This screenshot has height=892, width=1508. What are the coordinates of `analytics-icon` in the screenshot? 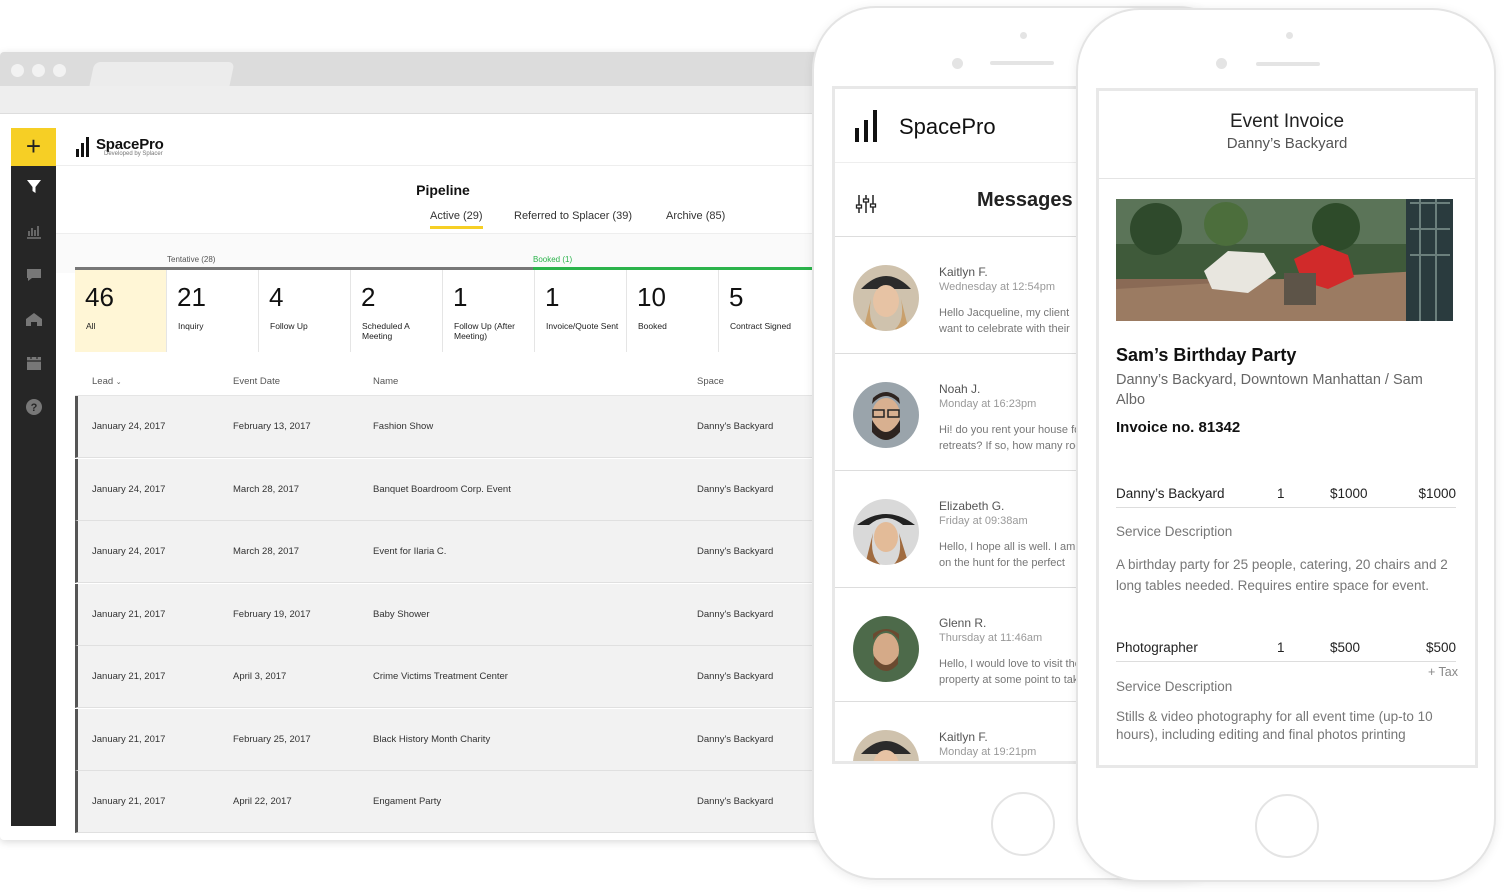 It's located at (33, 234).